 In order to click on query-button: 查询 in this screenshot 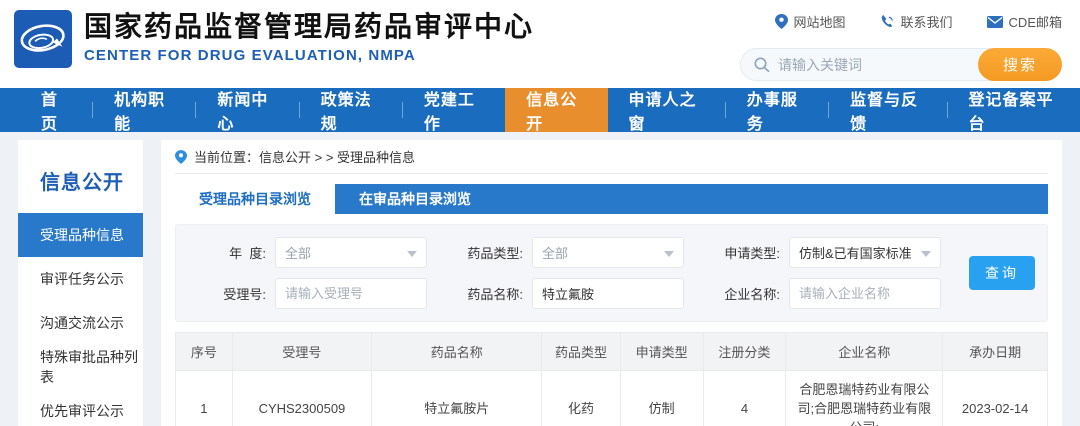, I will do `click(1002, 273)`.